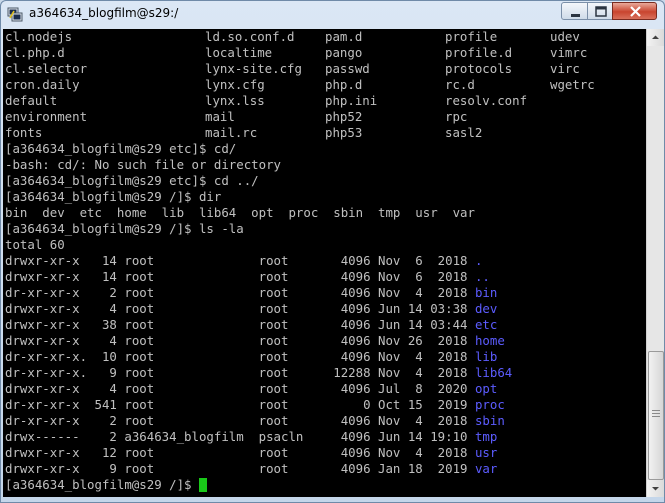 This screenshot has width=665, height=503. Describe the element at coordinates (344, 36) in the screenshot. I see `grid-file-entry: pam.d` at that location.